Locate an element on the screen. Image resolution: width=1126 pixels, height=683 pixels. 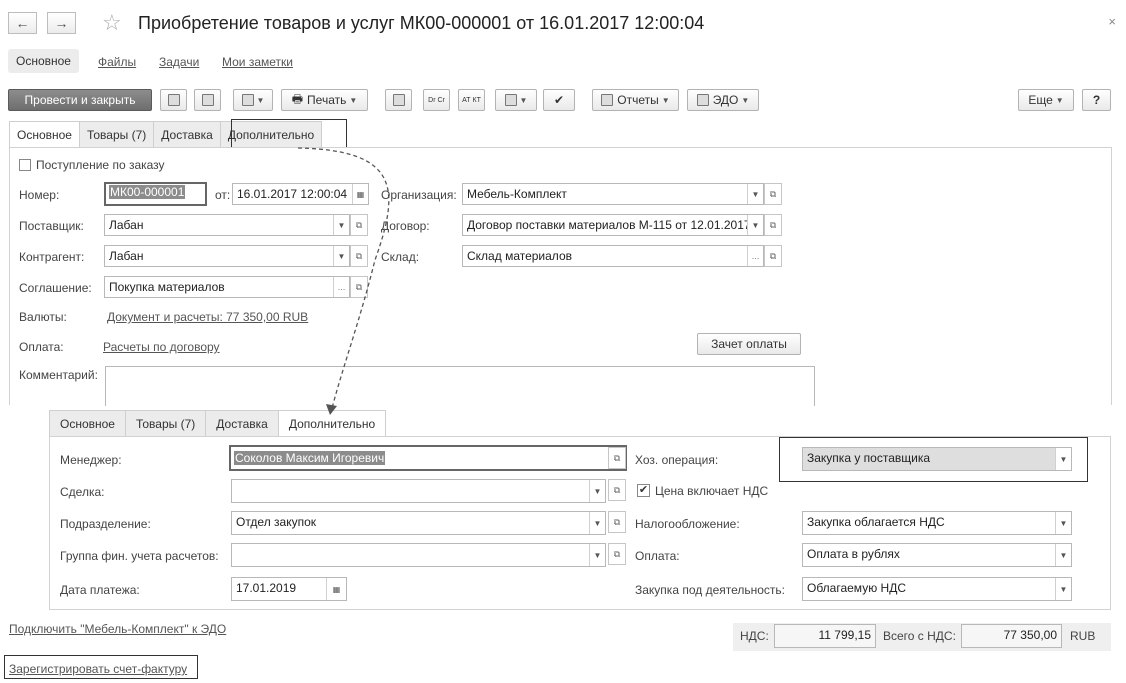
callout-arrow is located at coordinates (343, 281).